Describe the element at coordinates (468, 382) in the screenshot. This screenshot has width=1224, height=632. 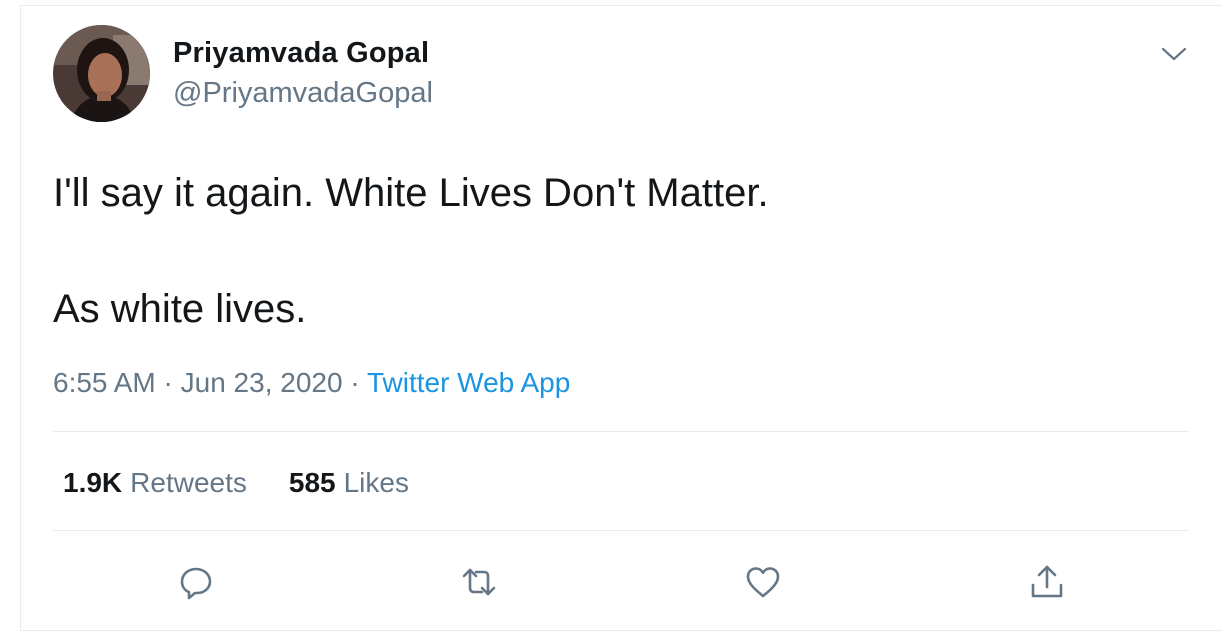
I see `tweet-source-link: Twitter Web App` at that location.